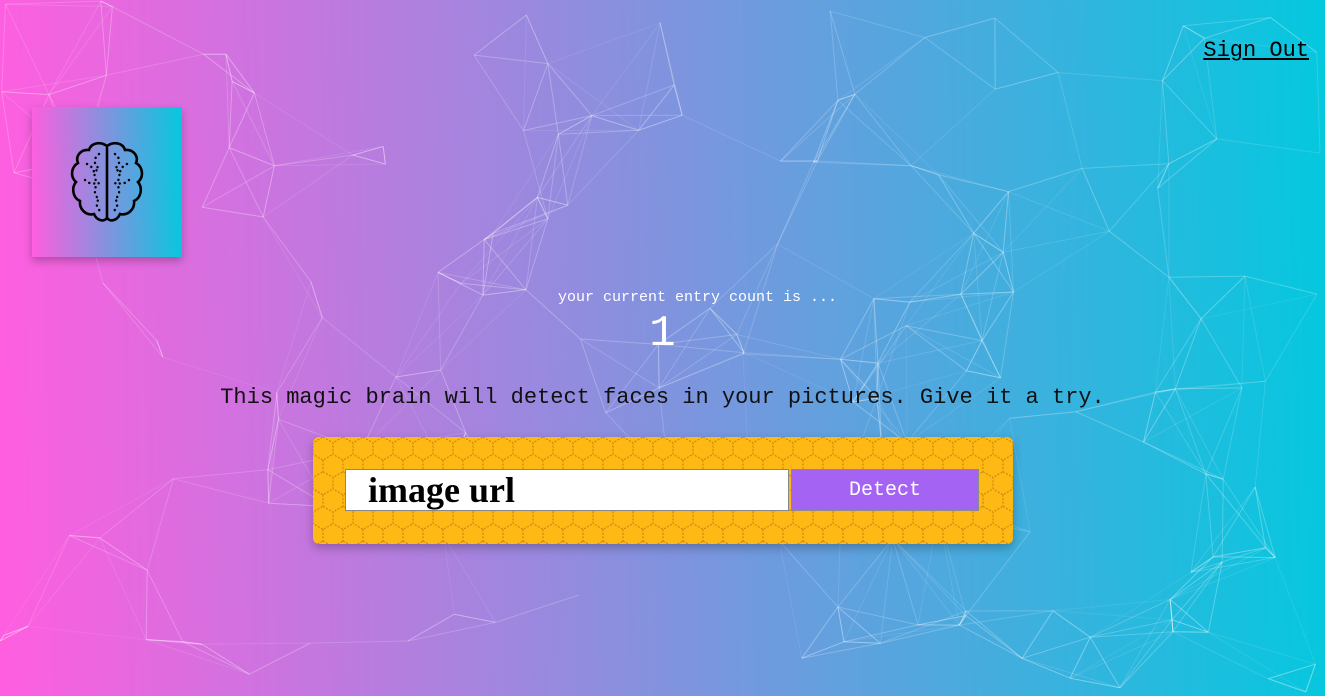 This screenshot has height=696, width=1325. I want to click on sign-out-link: Sign Out, so click(1256, 50).